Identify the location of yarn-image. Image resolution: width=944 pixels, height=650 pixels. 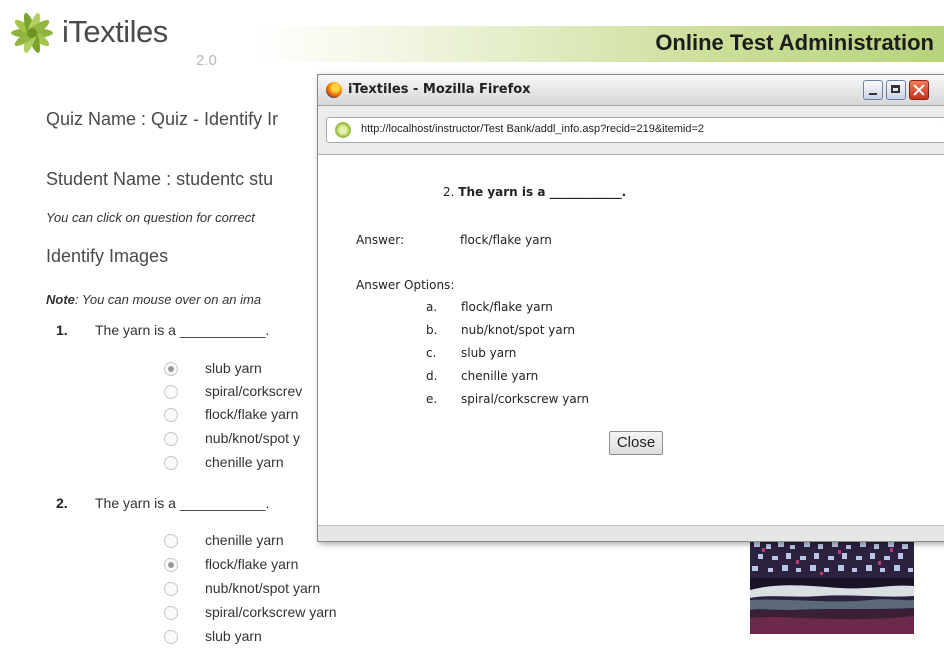
(832, 586).